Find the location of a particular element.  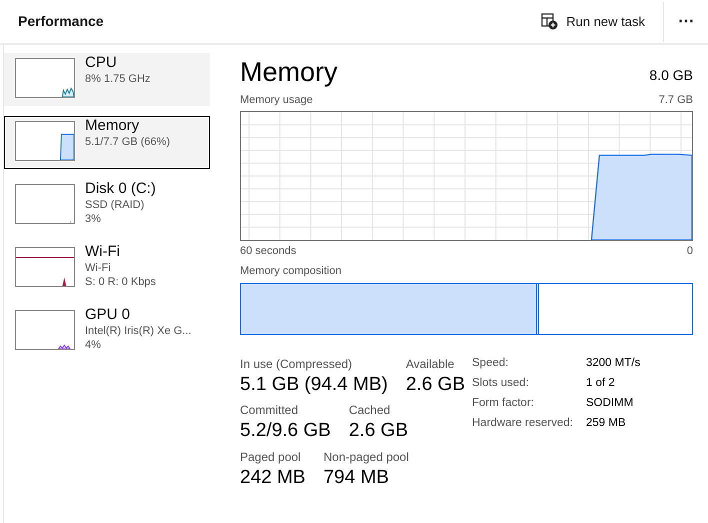

cpu-graph-thumbnail is located at coordinates (45, 78).